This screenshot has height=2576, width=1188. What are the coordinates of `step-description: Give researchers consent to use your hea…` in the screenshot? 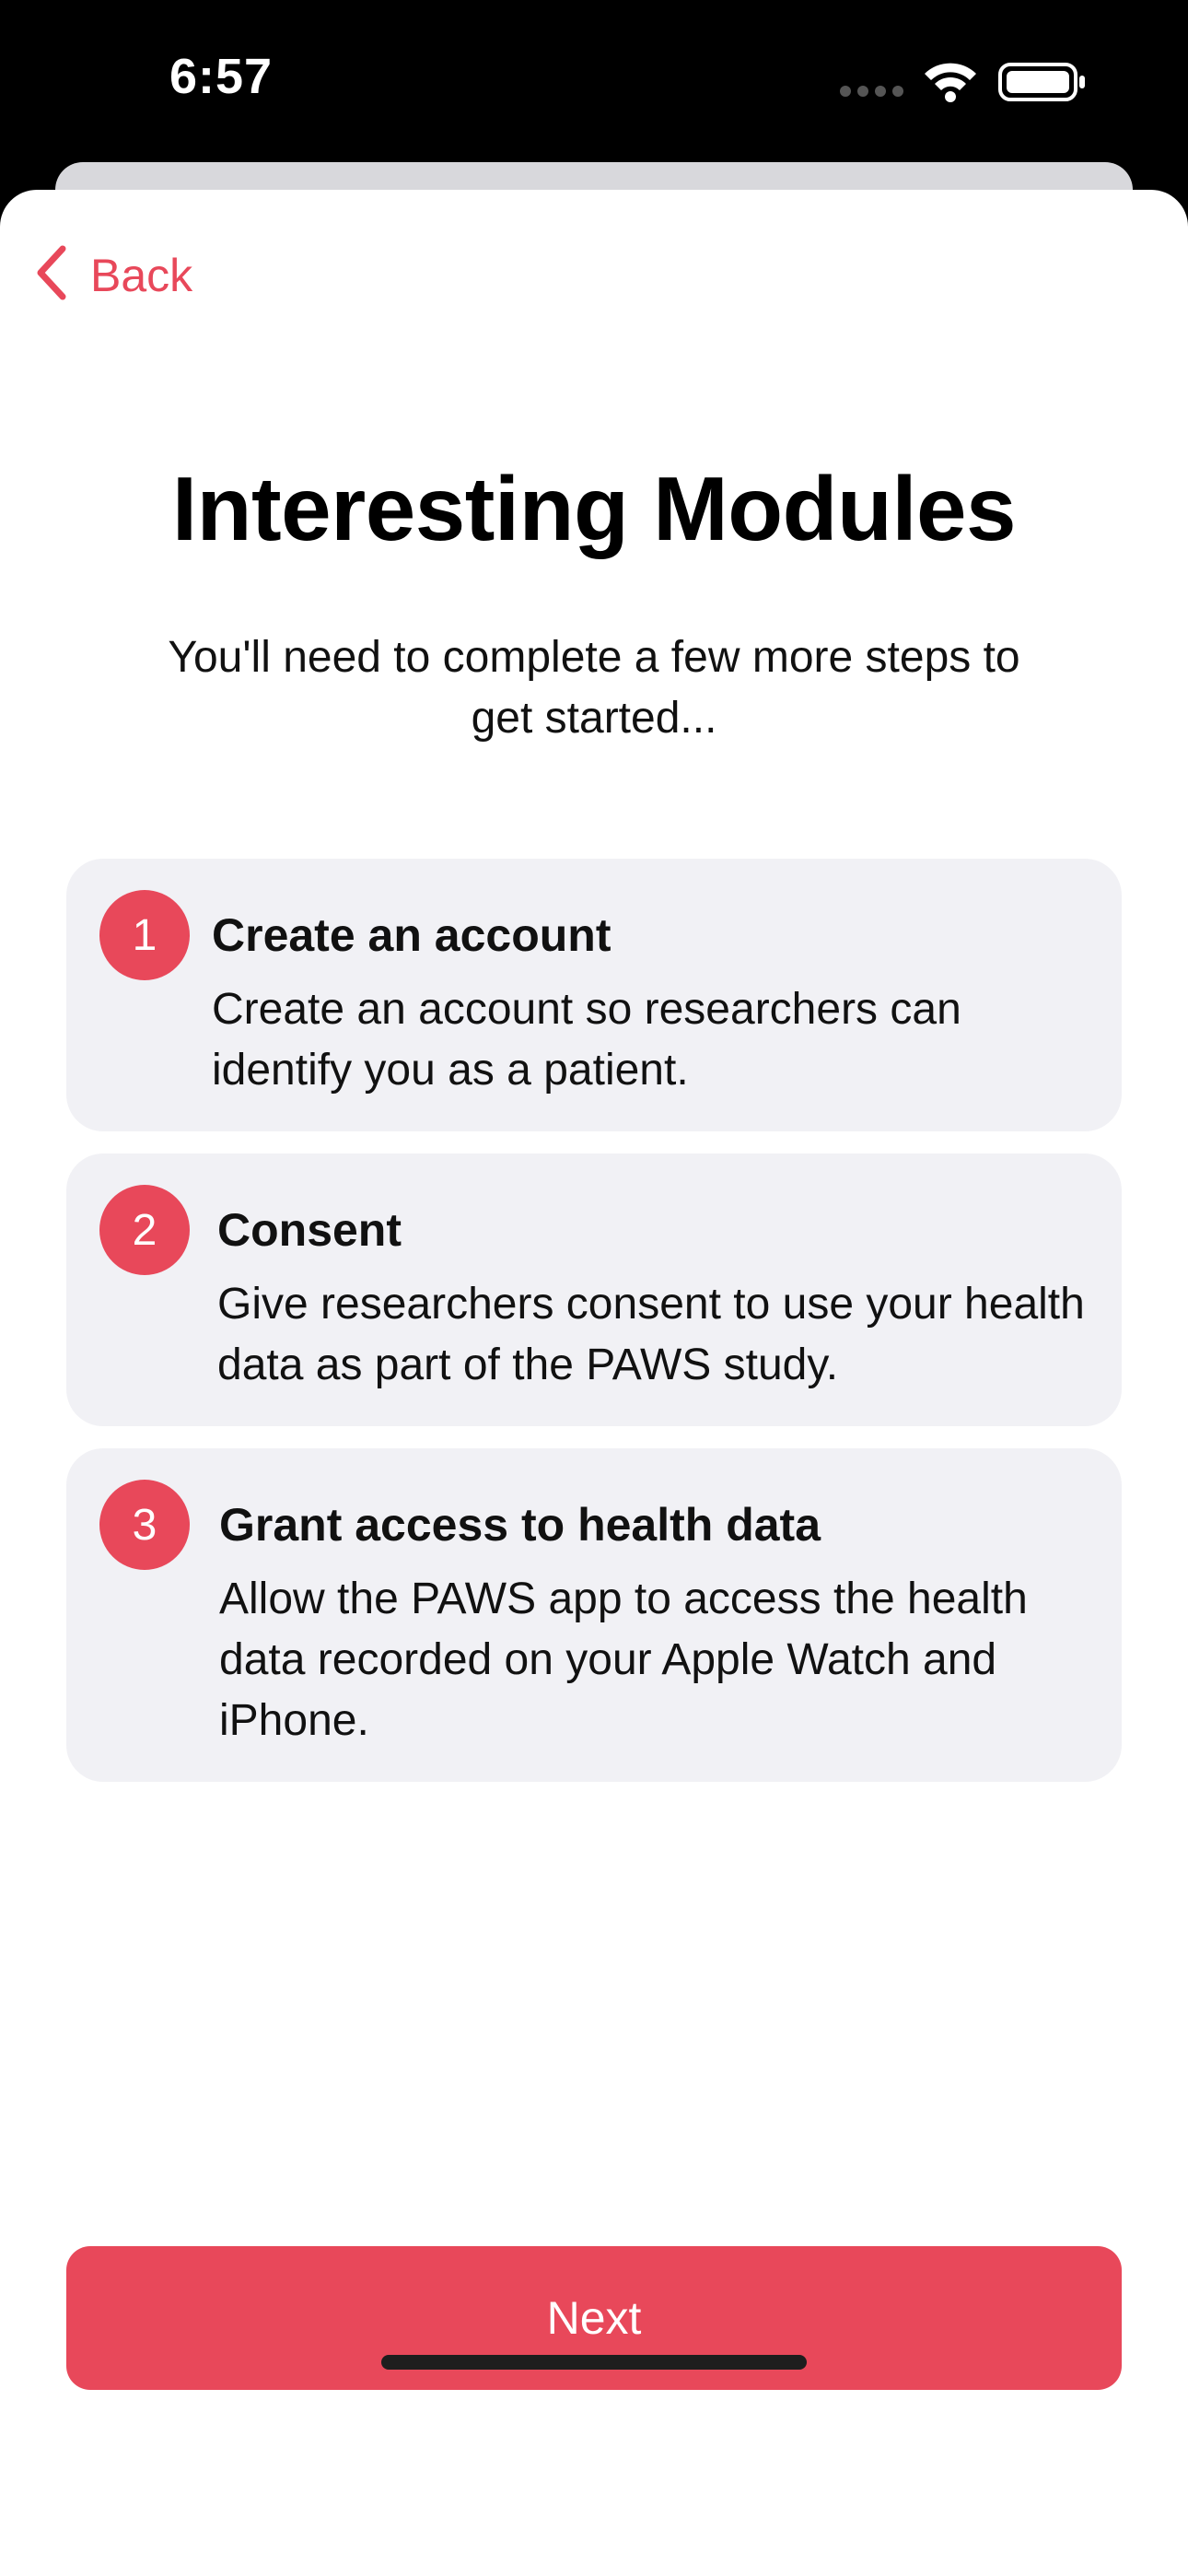 It's located at (651, 1334).